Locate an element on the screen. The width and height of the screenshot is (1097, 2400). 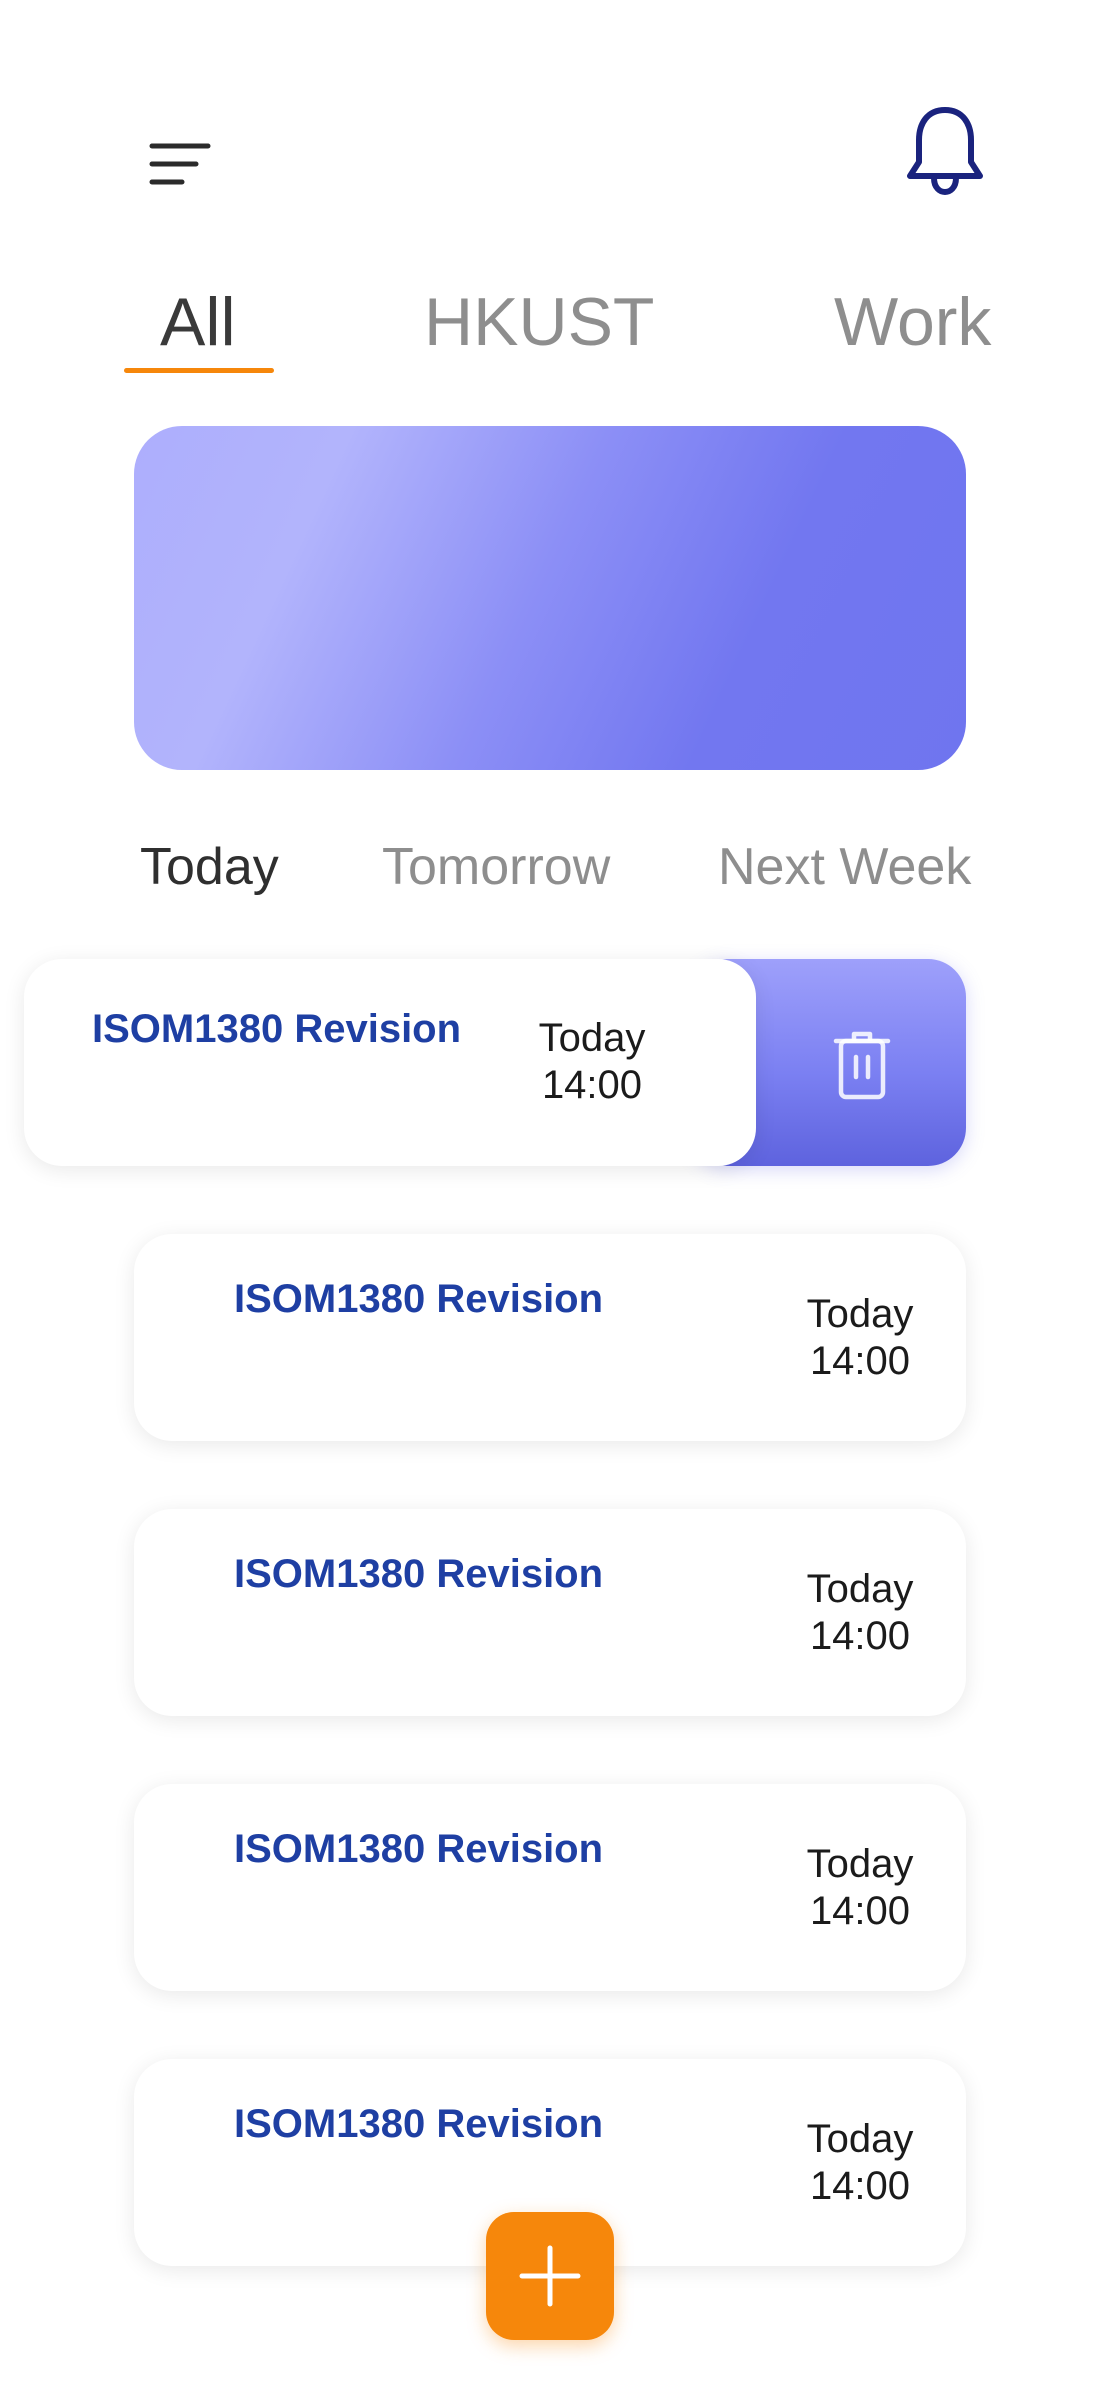
banner-card is located at coordinates (550, 598).